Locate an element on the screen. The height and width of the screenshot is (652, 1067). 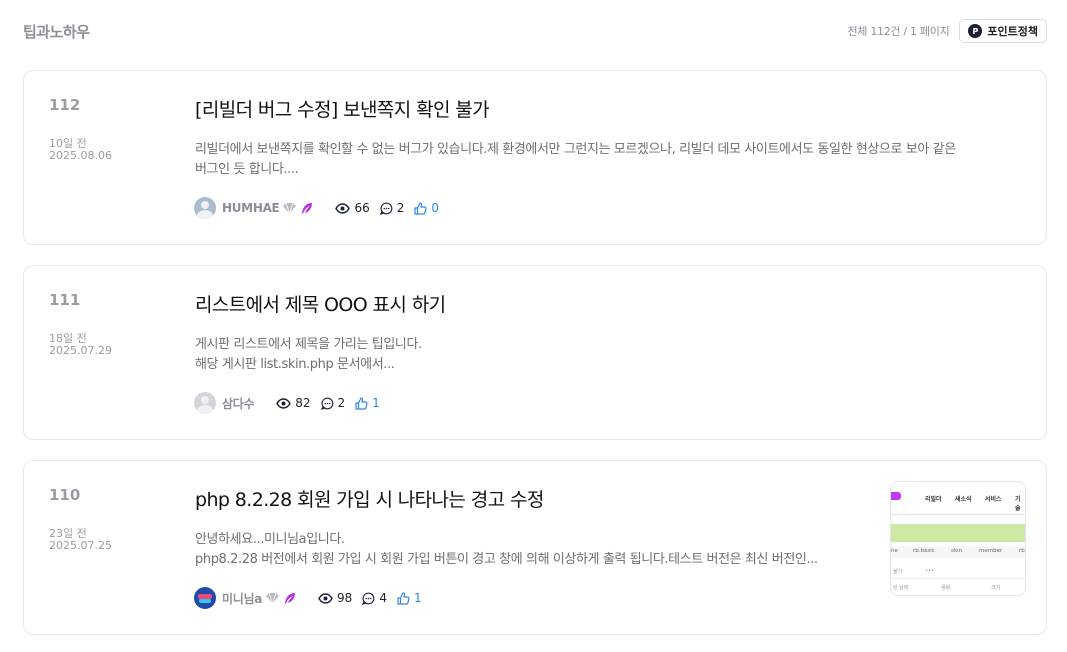
board-title: 팁과노하우 is located at coordinates (56, 31).